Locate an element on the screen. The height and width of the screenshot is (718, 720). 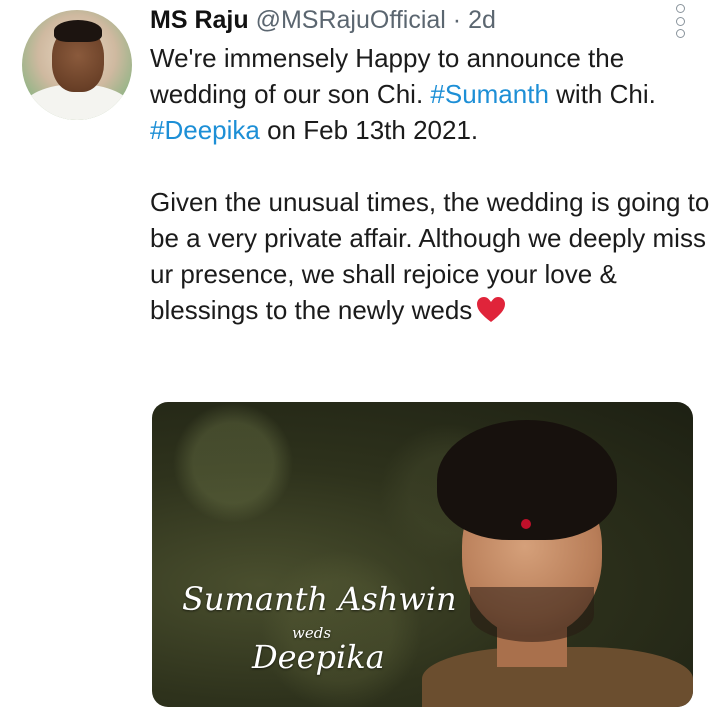
image-title-line-2: Deepika is located at coordinates (318, 657).